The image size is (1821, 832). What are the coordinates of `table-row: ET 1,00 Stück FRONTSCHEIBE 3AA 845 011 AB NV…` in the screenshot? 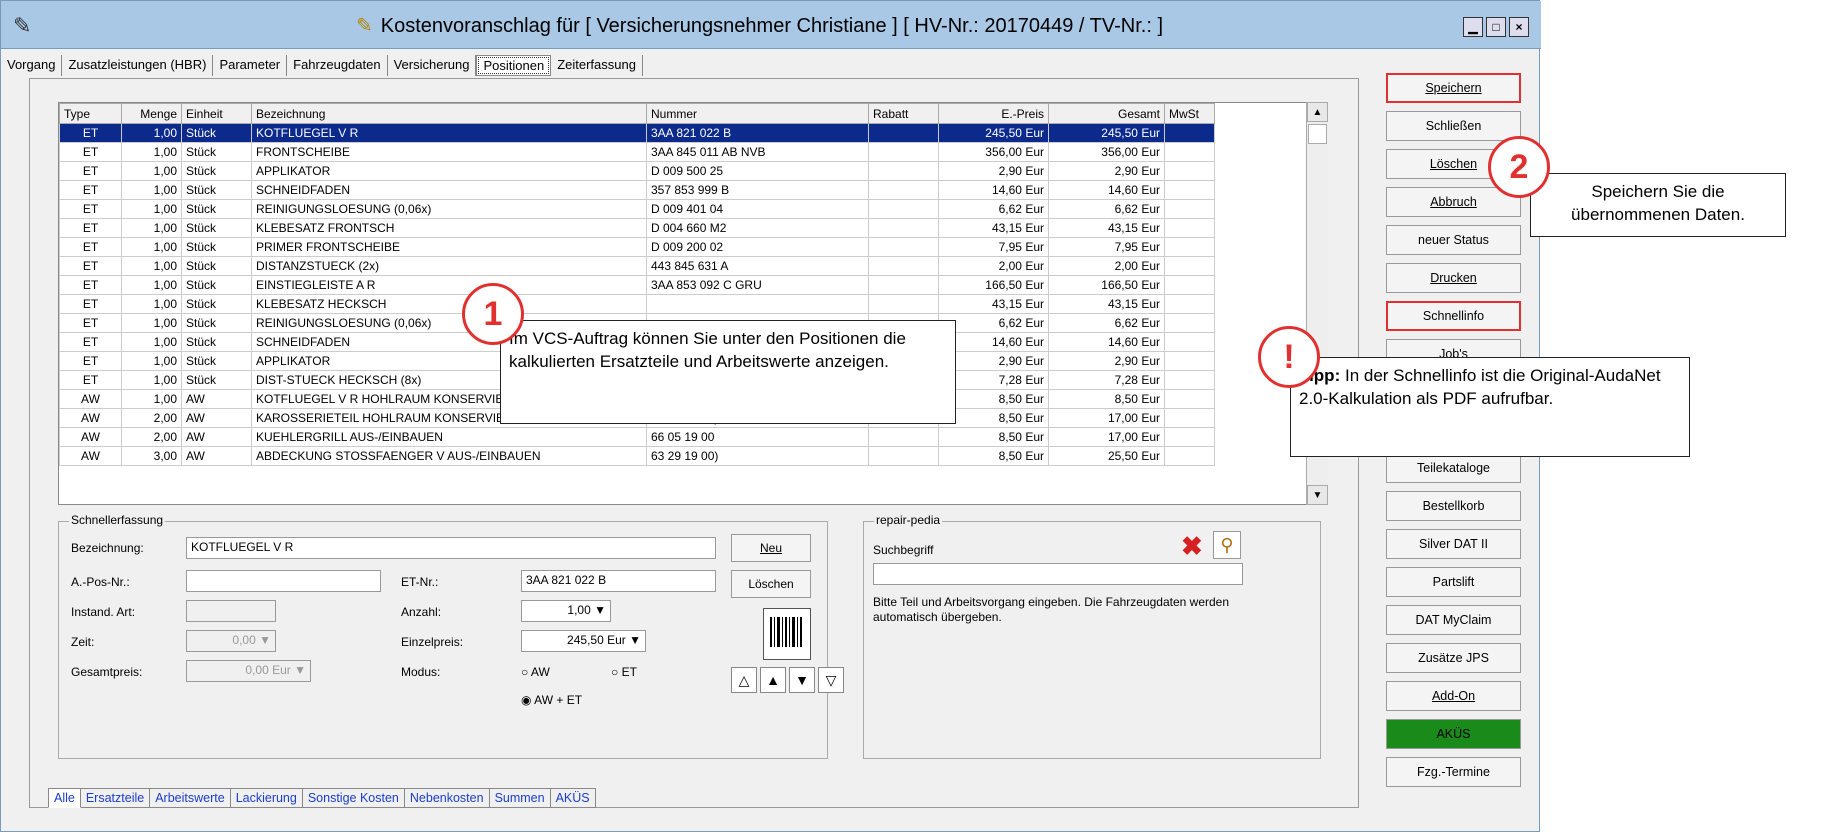 It's located at (637, 152).